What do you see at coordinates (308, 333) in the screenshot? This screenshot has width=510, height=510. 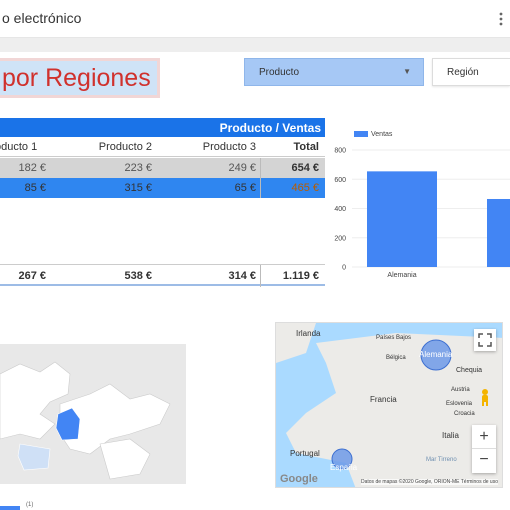 I see `map-label-irlanda: Irlanda` at bounding box center [308, 333].